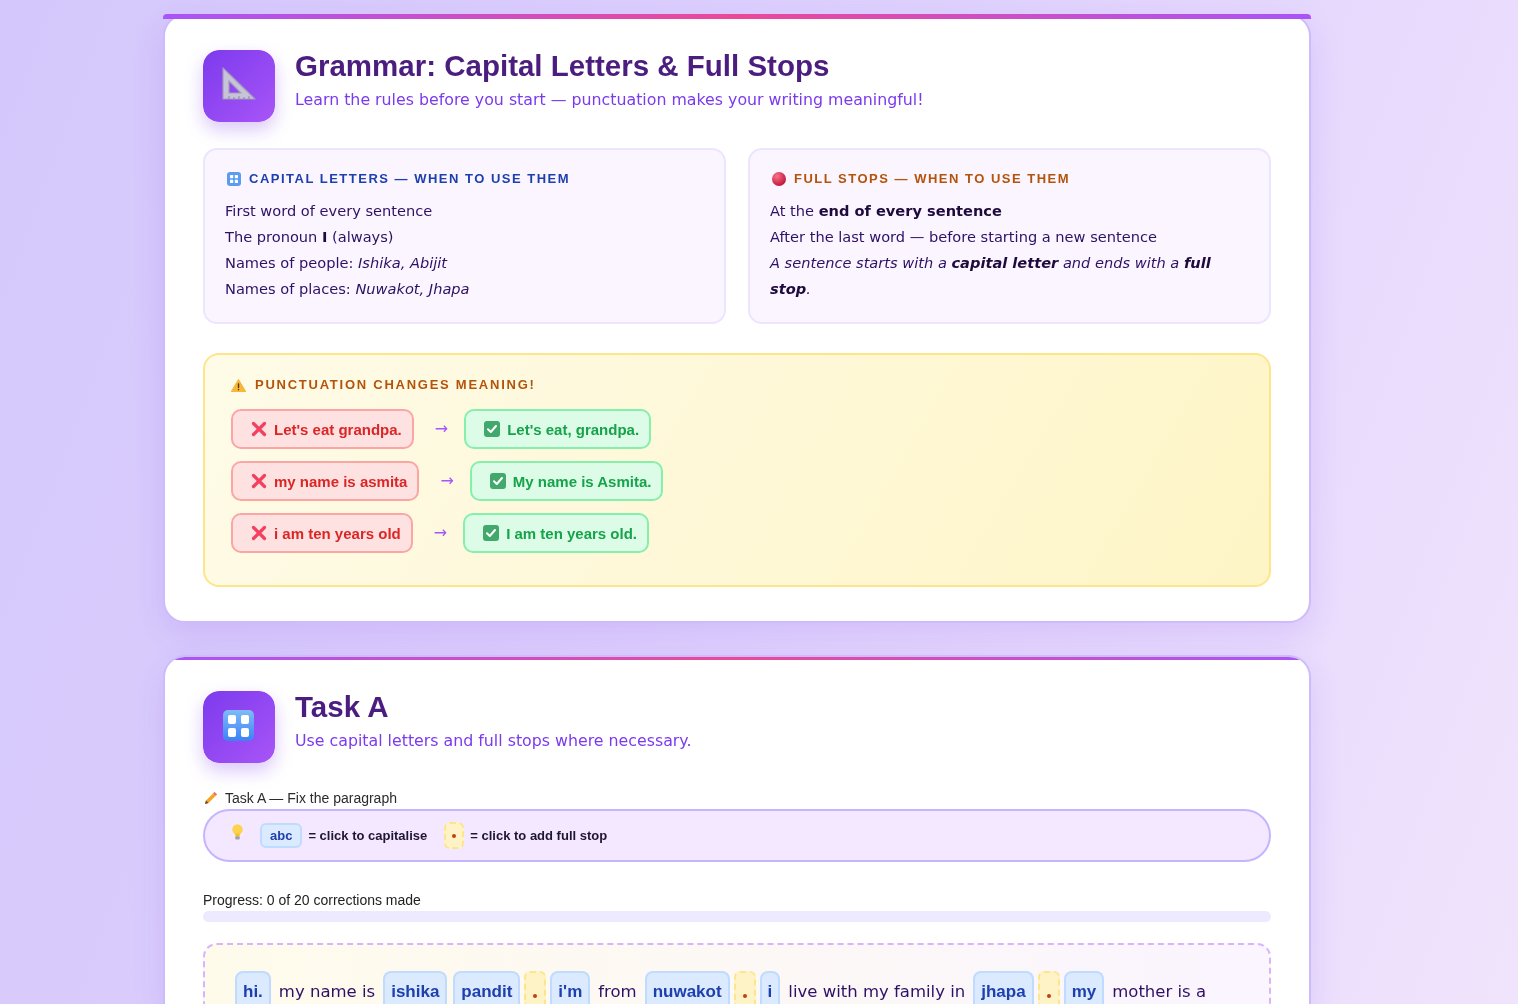 This screenshot has width=1518, height=1004. I want to click on rule-text: Names of places: Nuwakot, Jhapa, so click(348, 289).